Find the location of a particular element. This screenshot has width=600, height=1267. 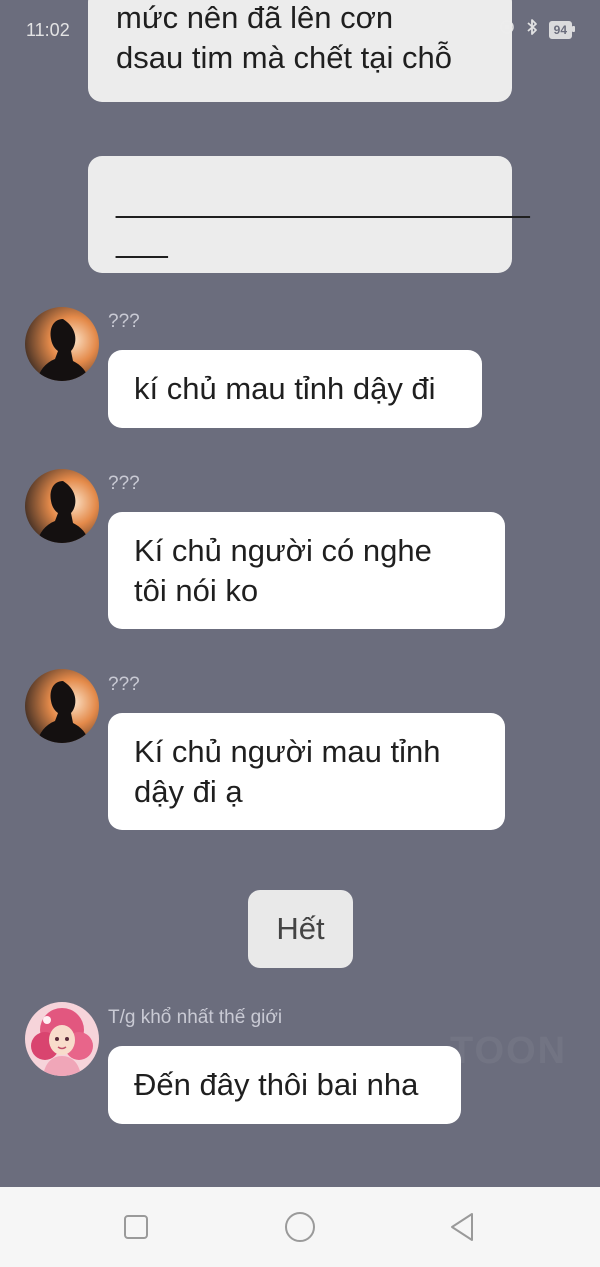

narration-line: ________________________ is located at coordinates (323, 201).